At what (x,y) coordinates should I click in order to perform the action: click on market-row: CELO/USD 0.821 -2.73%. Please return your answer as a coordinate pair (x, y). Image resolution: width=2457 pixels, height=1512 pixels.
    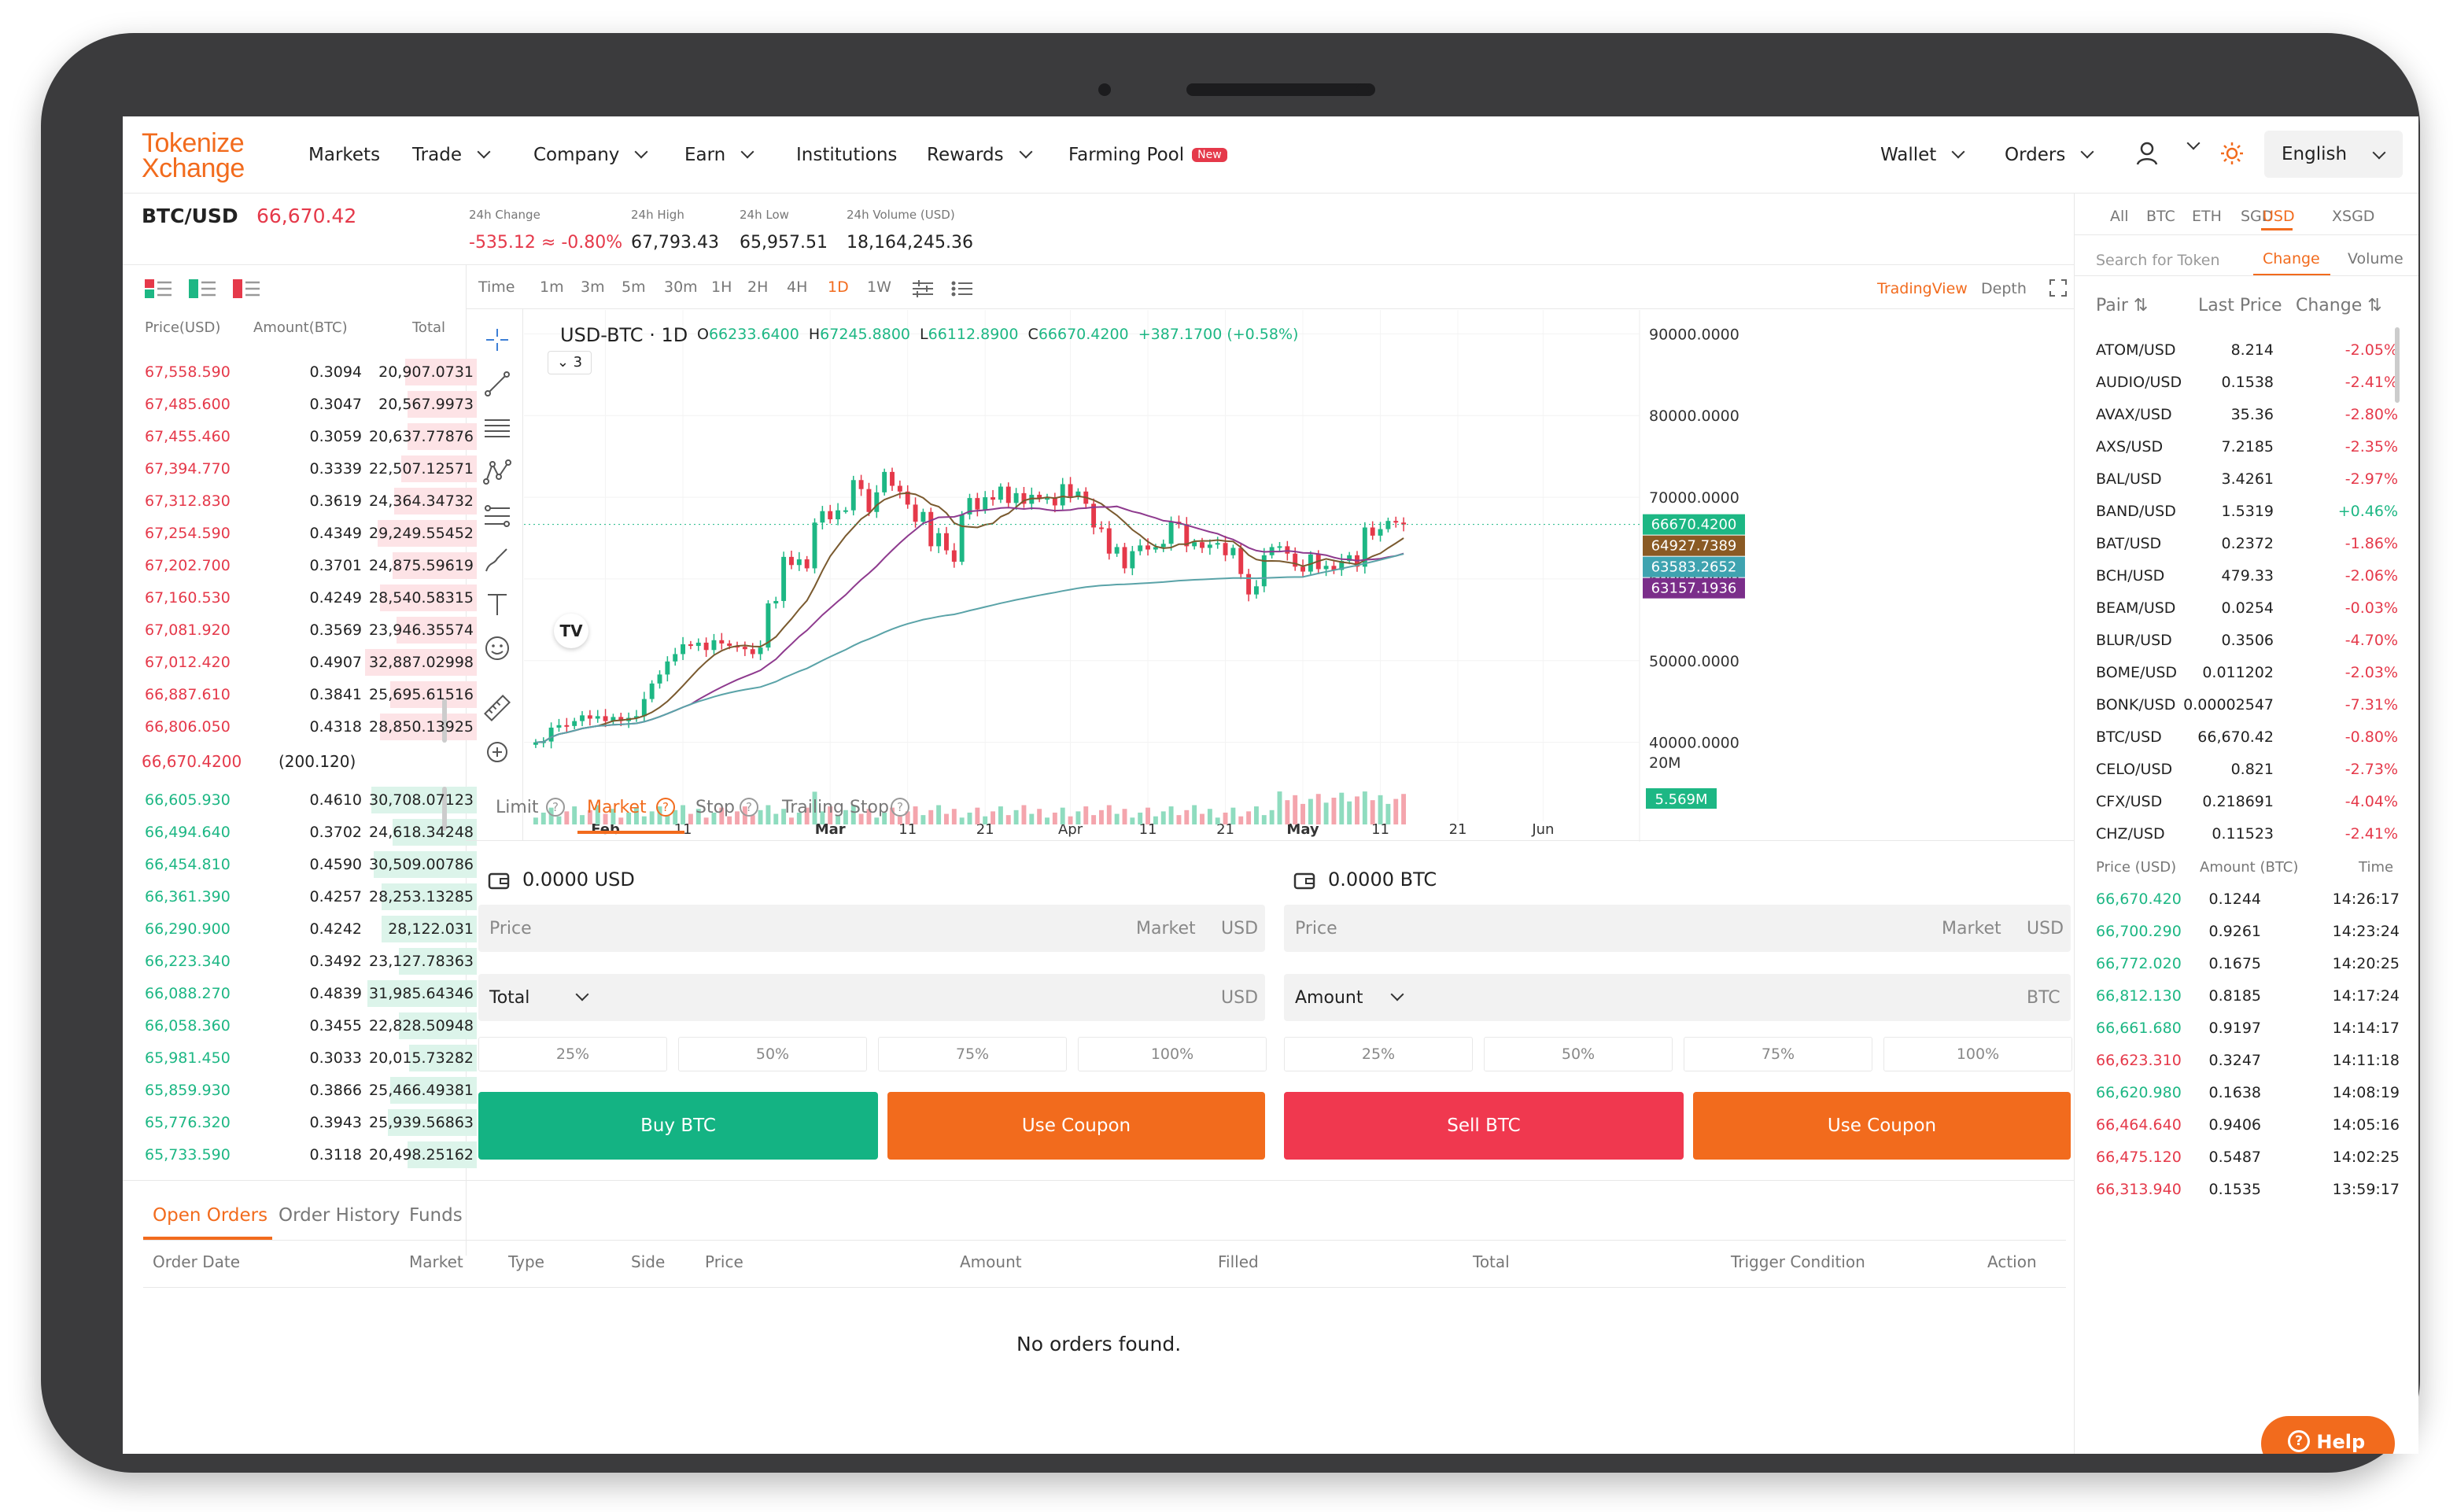
    Looking at the image, I should click on (2239, 768).